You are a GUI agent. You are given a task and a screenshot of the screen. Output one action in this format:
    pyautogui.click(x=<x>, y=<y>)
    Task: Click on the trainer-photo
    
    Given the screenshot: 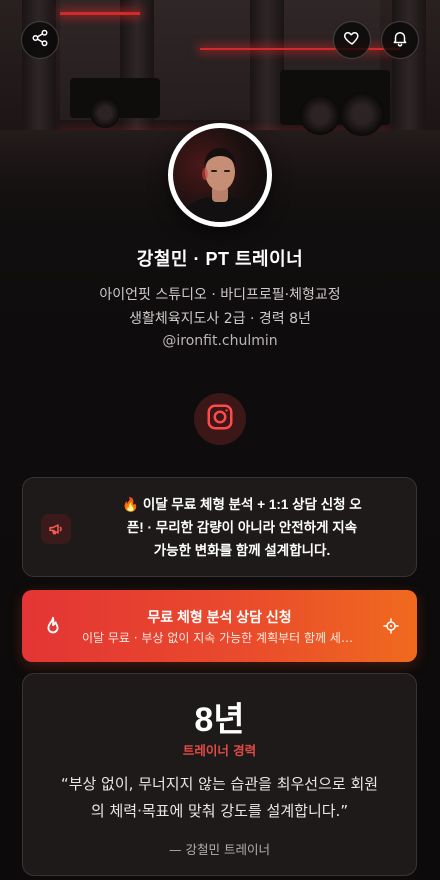 What is the action you would take?
    pyautogui.click(x=220, y=175)
    